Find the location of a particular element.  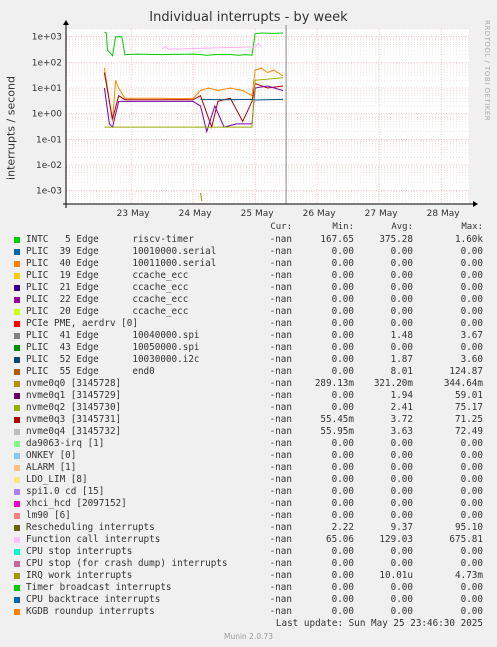

legend-series-name: Rescheduling interrupts is located at coordinates (90, 527).